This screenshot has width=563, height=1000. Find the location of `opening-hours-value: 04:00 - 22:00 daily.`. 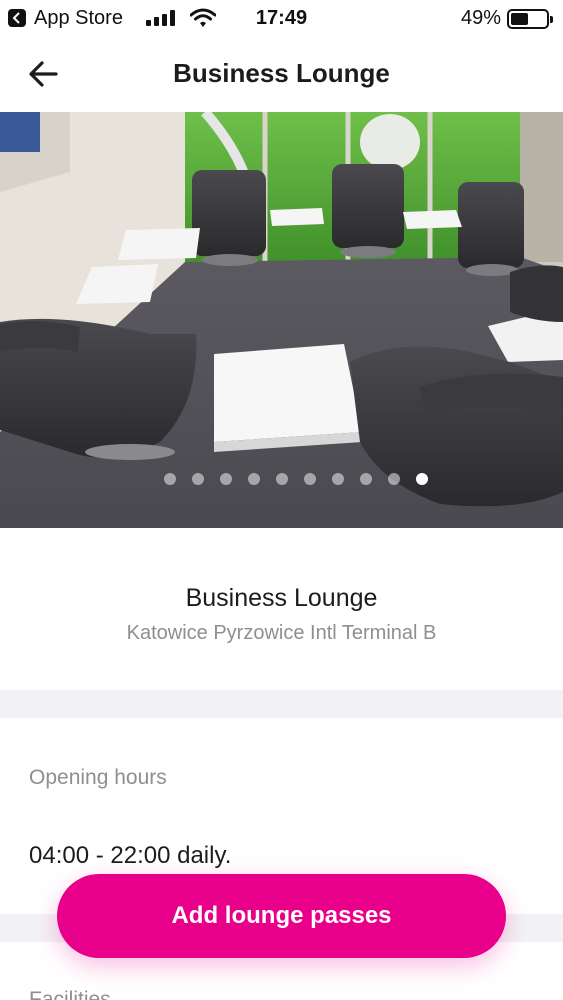

opening-hours-value: 04:00 - 22:00 daily. is located at coordinates (130, 855).